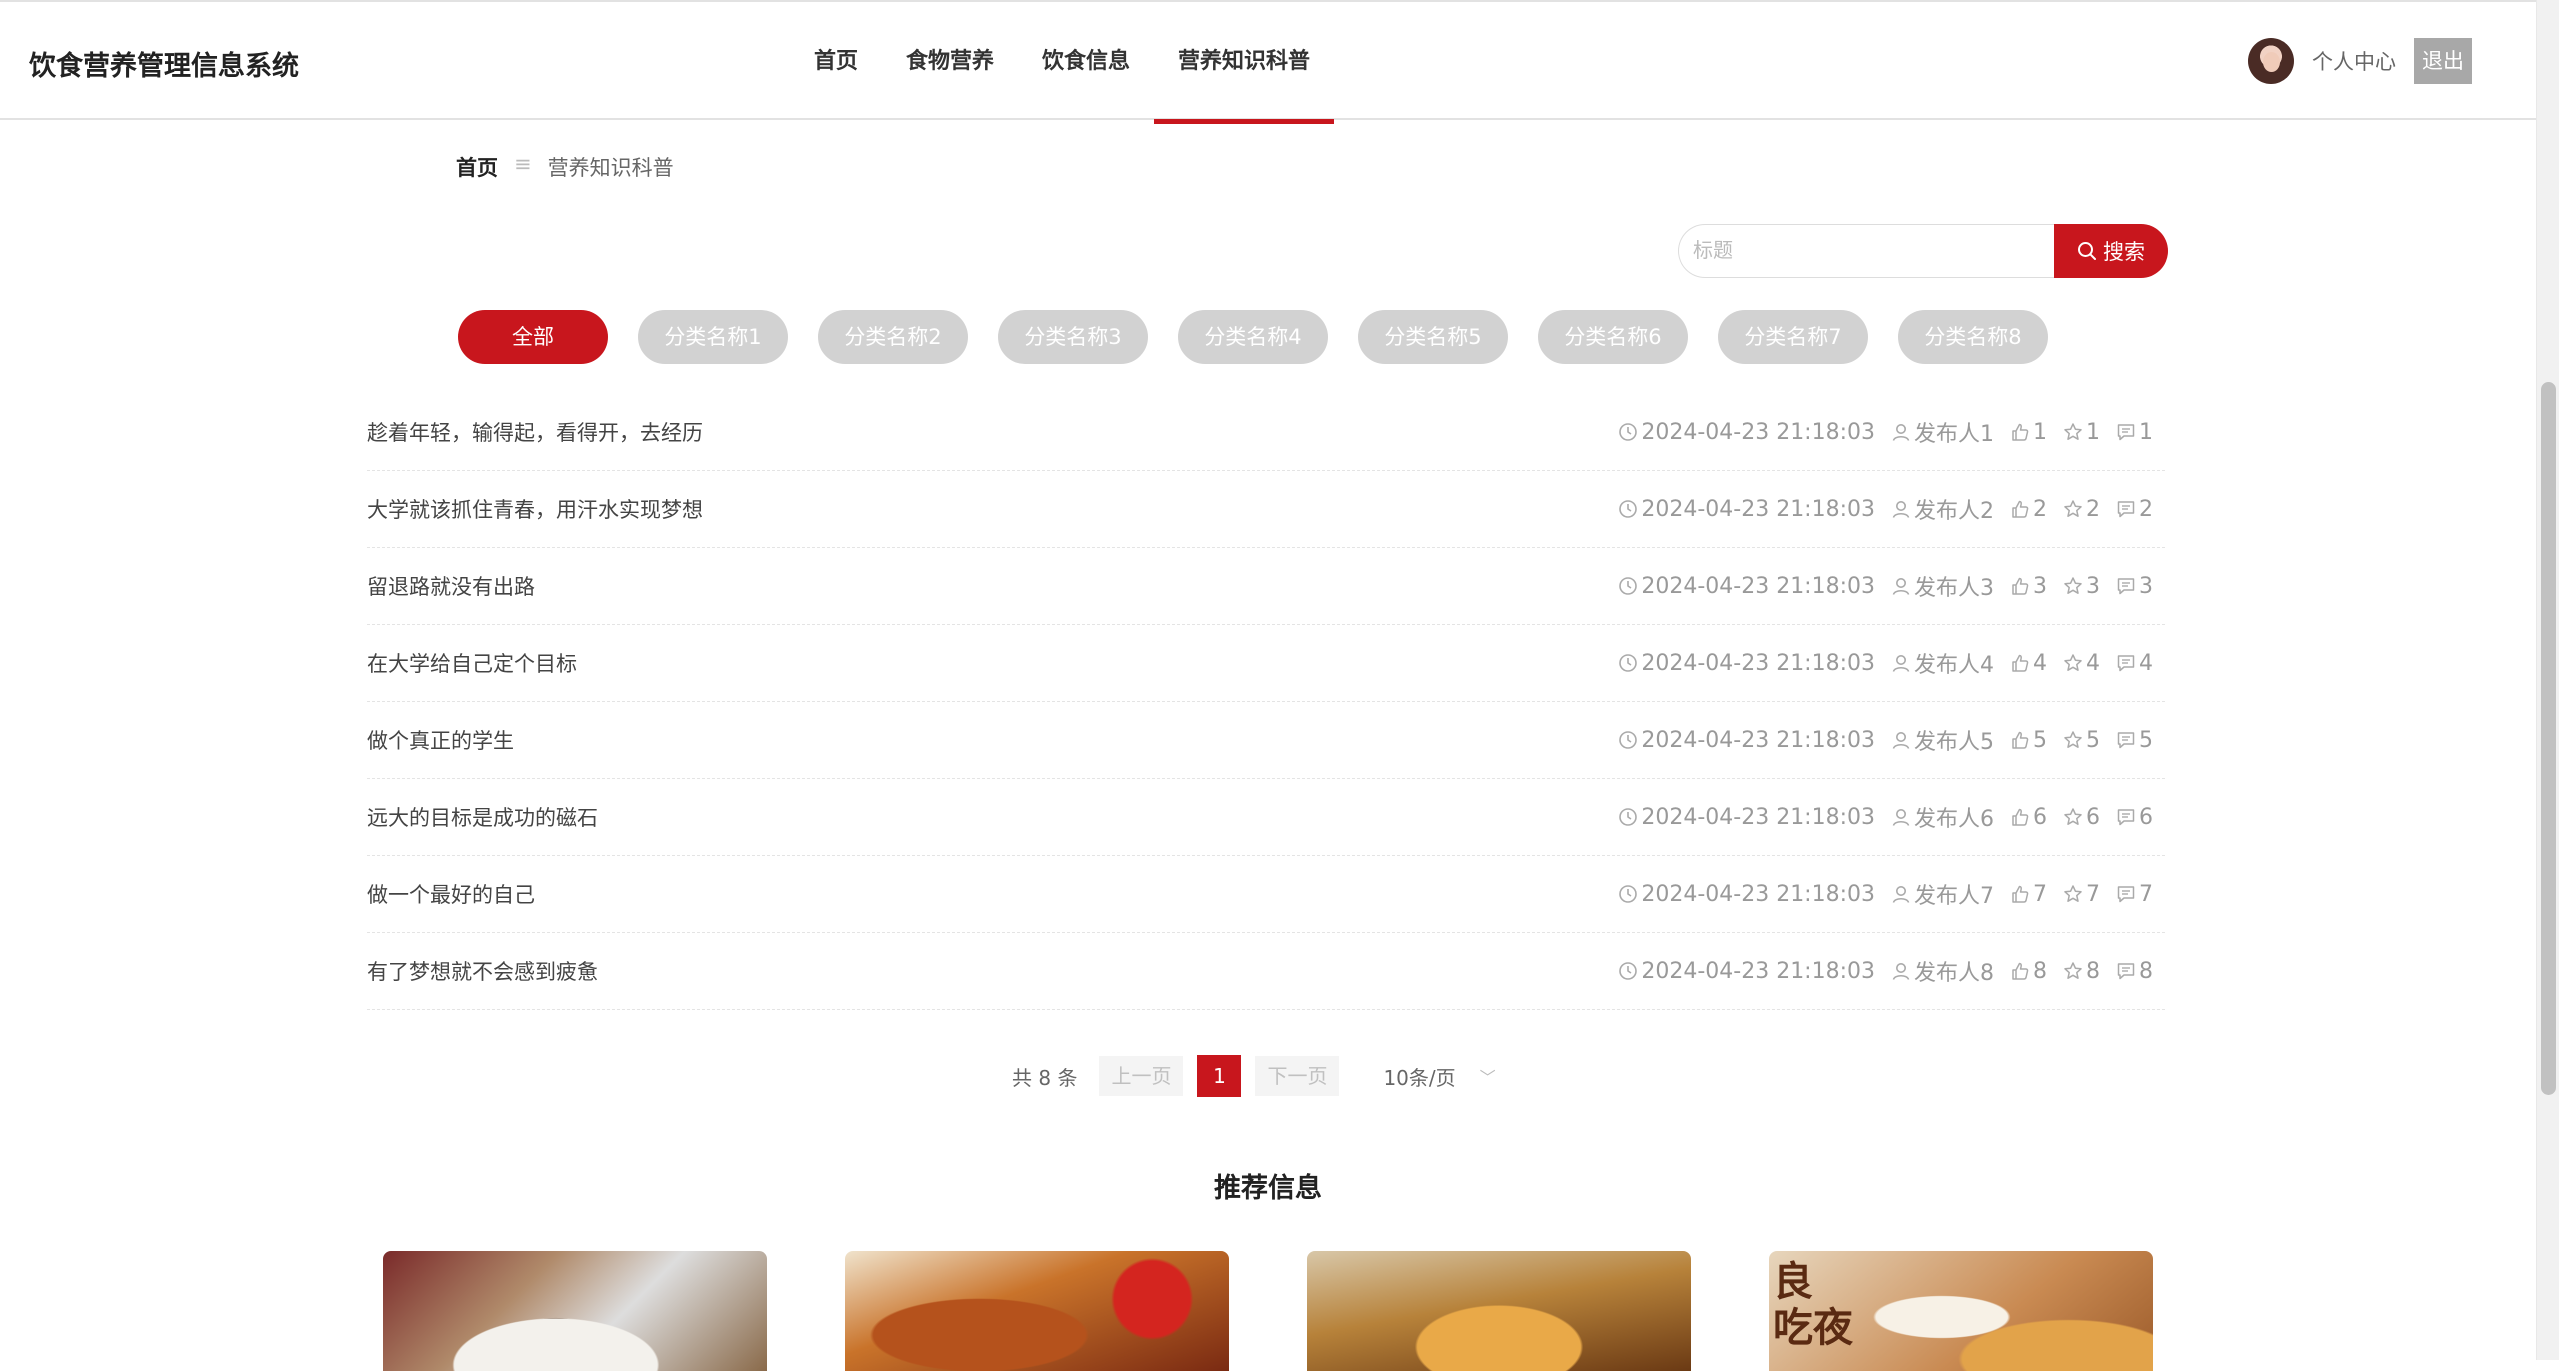  What do you see at coordinates (2093, 971) in the screenshot?
I see `favorites-count: 8` at bounding box center [2093, 971].